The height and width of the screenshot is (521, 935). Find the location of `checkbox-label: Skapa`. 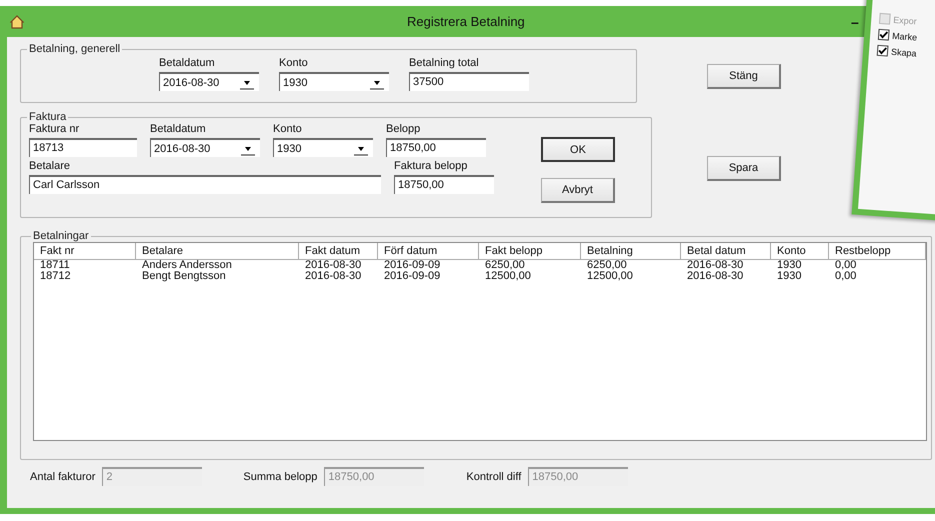

checkbox-label: Skapa is located at coordinates (903, 52).